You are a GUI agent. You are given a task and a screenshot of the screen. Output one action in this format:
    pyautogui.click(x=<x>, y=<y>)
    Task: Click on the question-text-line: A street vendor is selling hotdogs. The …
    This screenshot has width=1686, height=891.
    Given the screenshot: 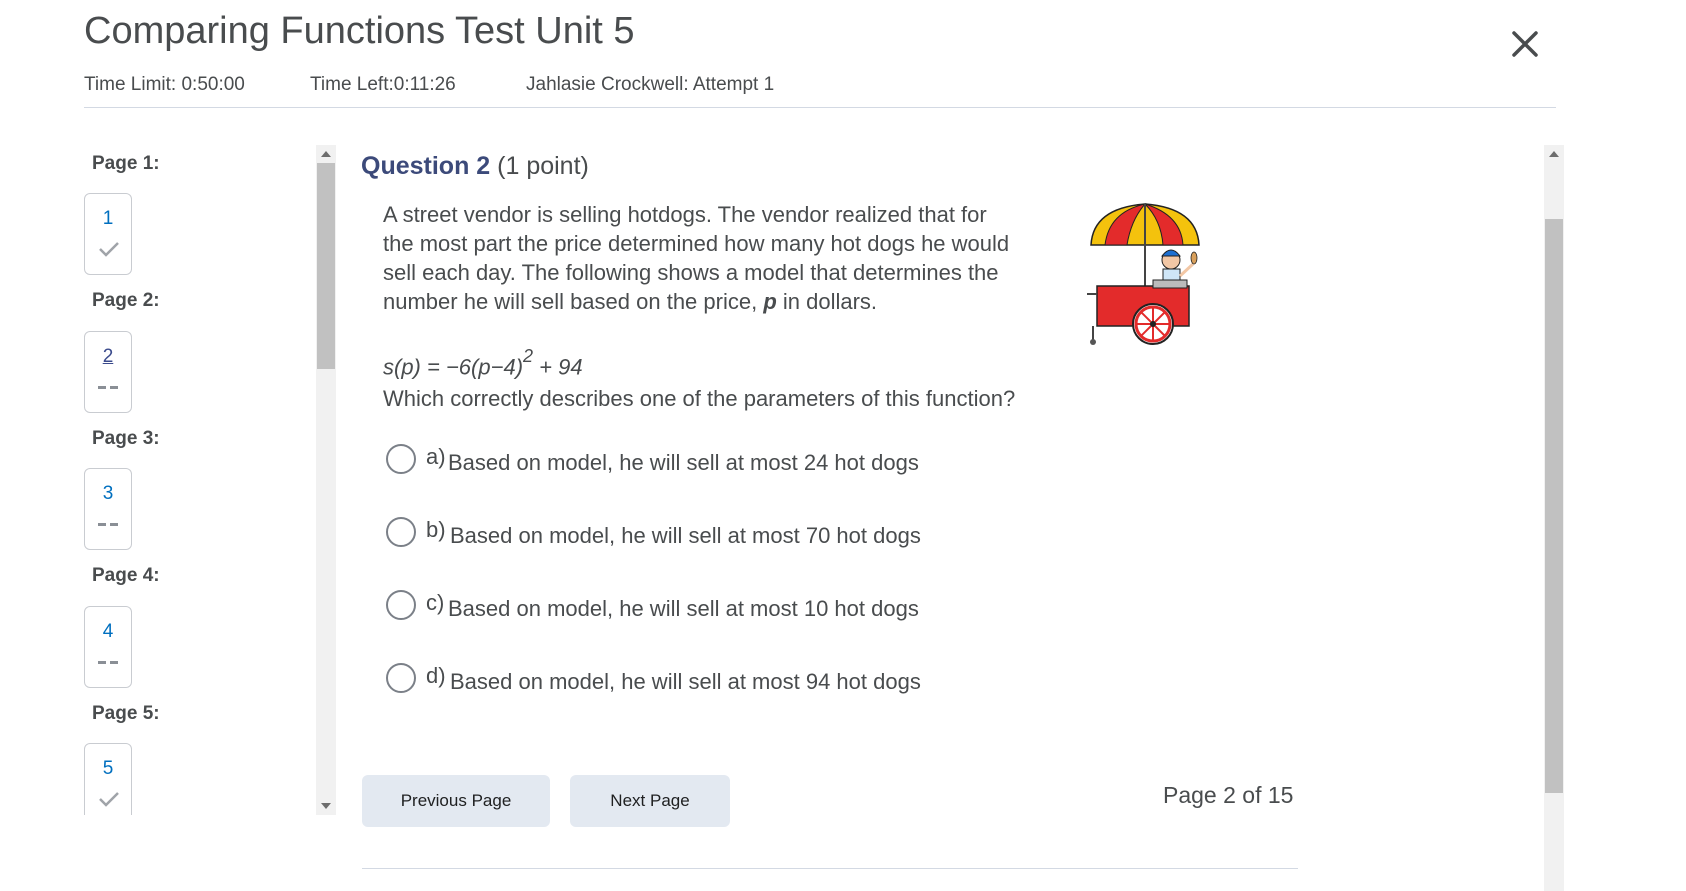 What is the action you would take?
    pyautogui.click(x=685, y=214)
    